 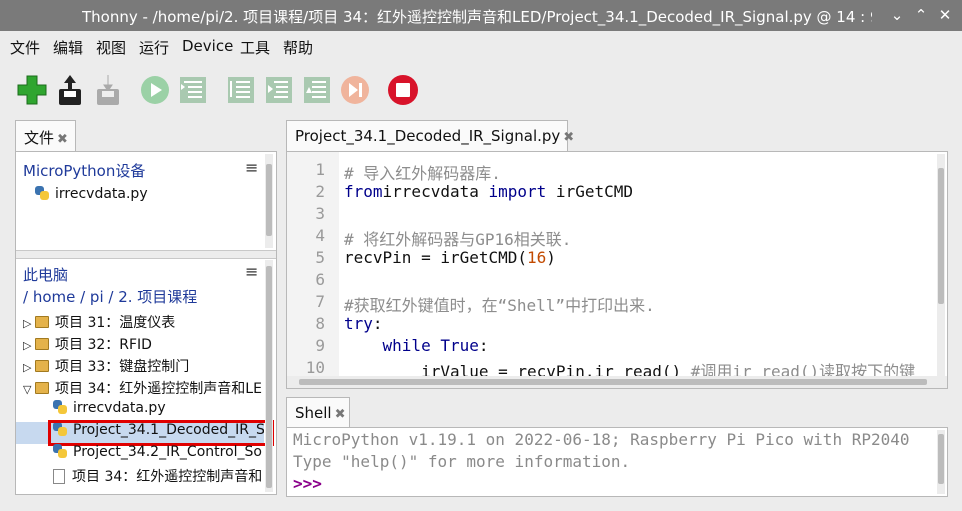 I want to click on line-number: 3, so click(x=320, y=213).